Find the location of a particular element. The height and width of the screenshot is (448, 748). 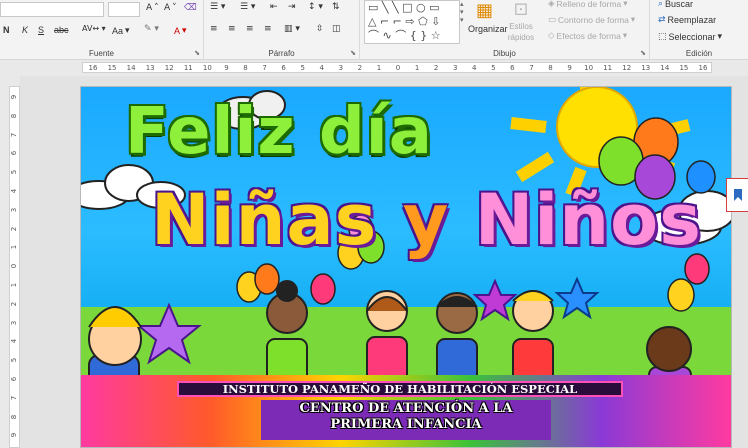

align-text-icon: ⇳ is located at coordinates (320, 29).